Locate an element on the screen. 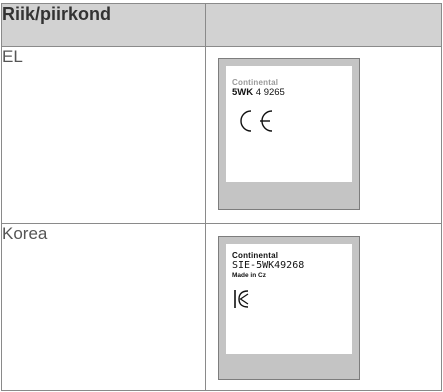  part-number: 5WK 4 9265 is located at coordinates (258, 92).